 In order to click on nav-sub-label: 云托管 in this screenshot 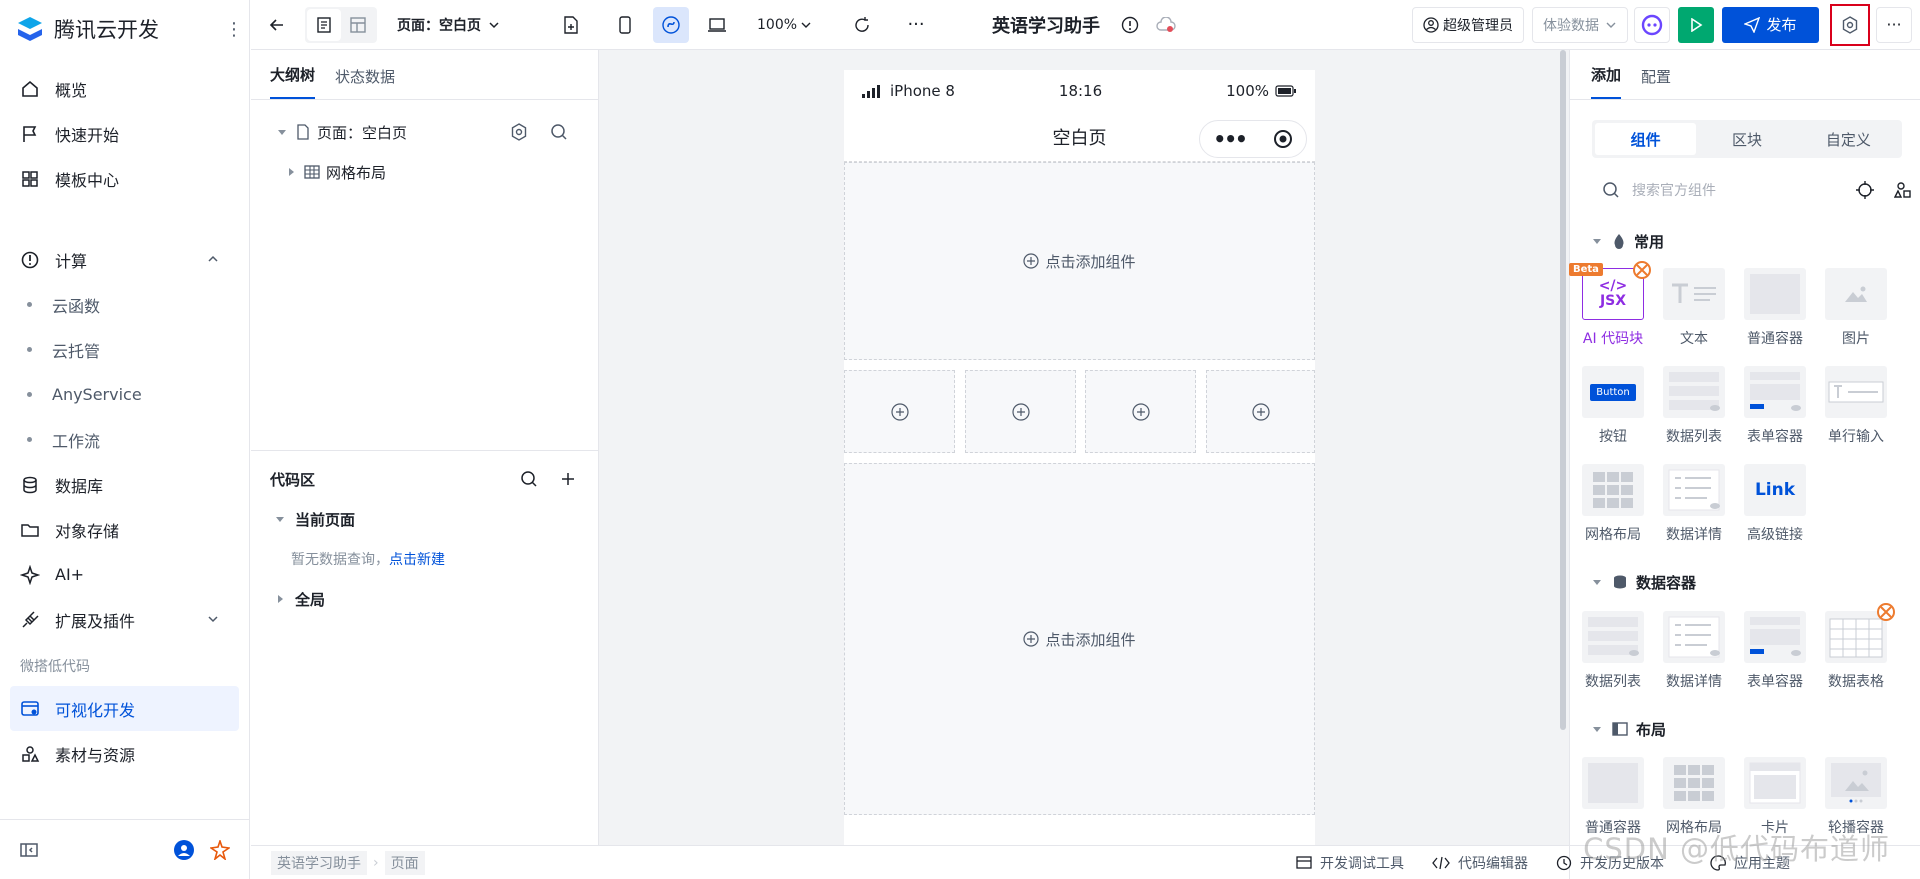, I will do `click(76, 351)`.